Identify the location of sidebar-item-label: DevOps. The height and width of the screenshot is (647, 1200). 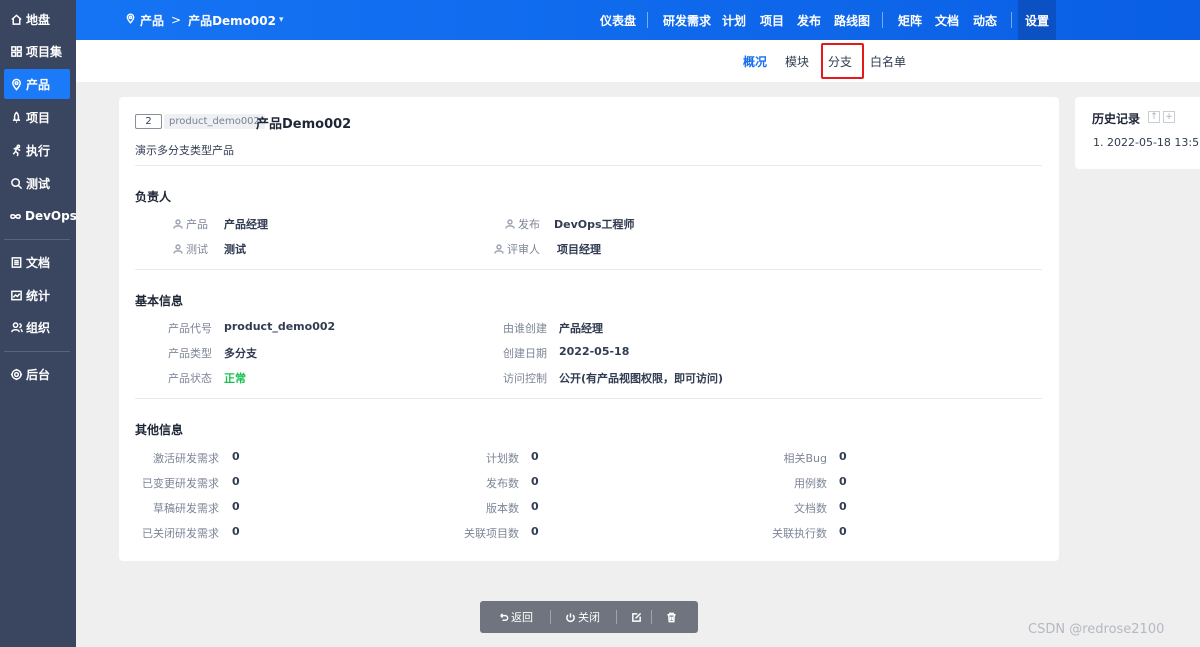
(51, 216).